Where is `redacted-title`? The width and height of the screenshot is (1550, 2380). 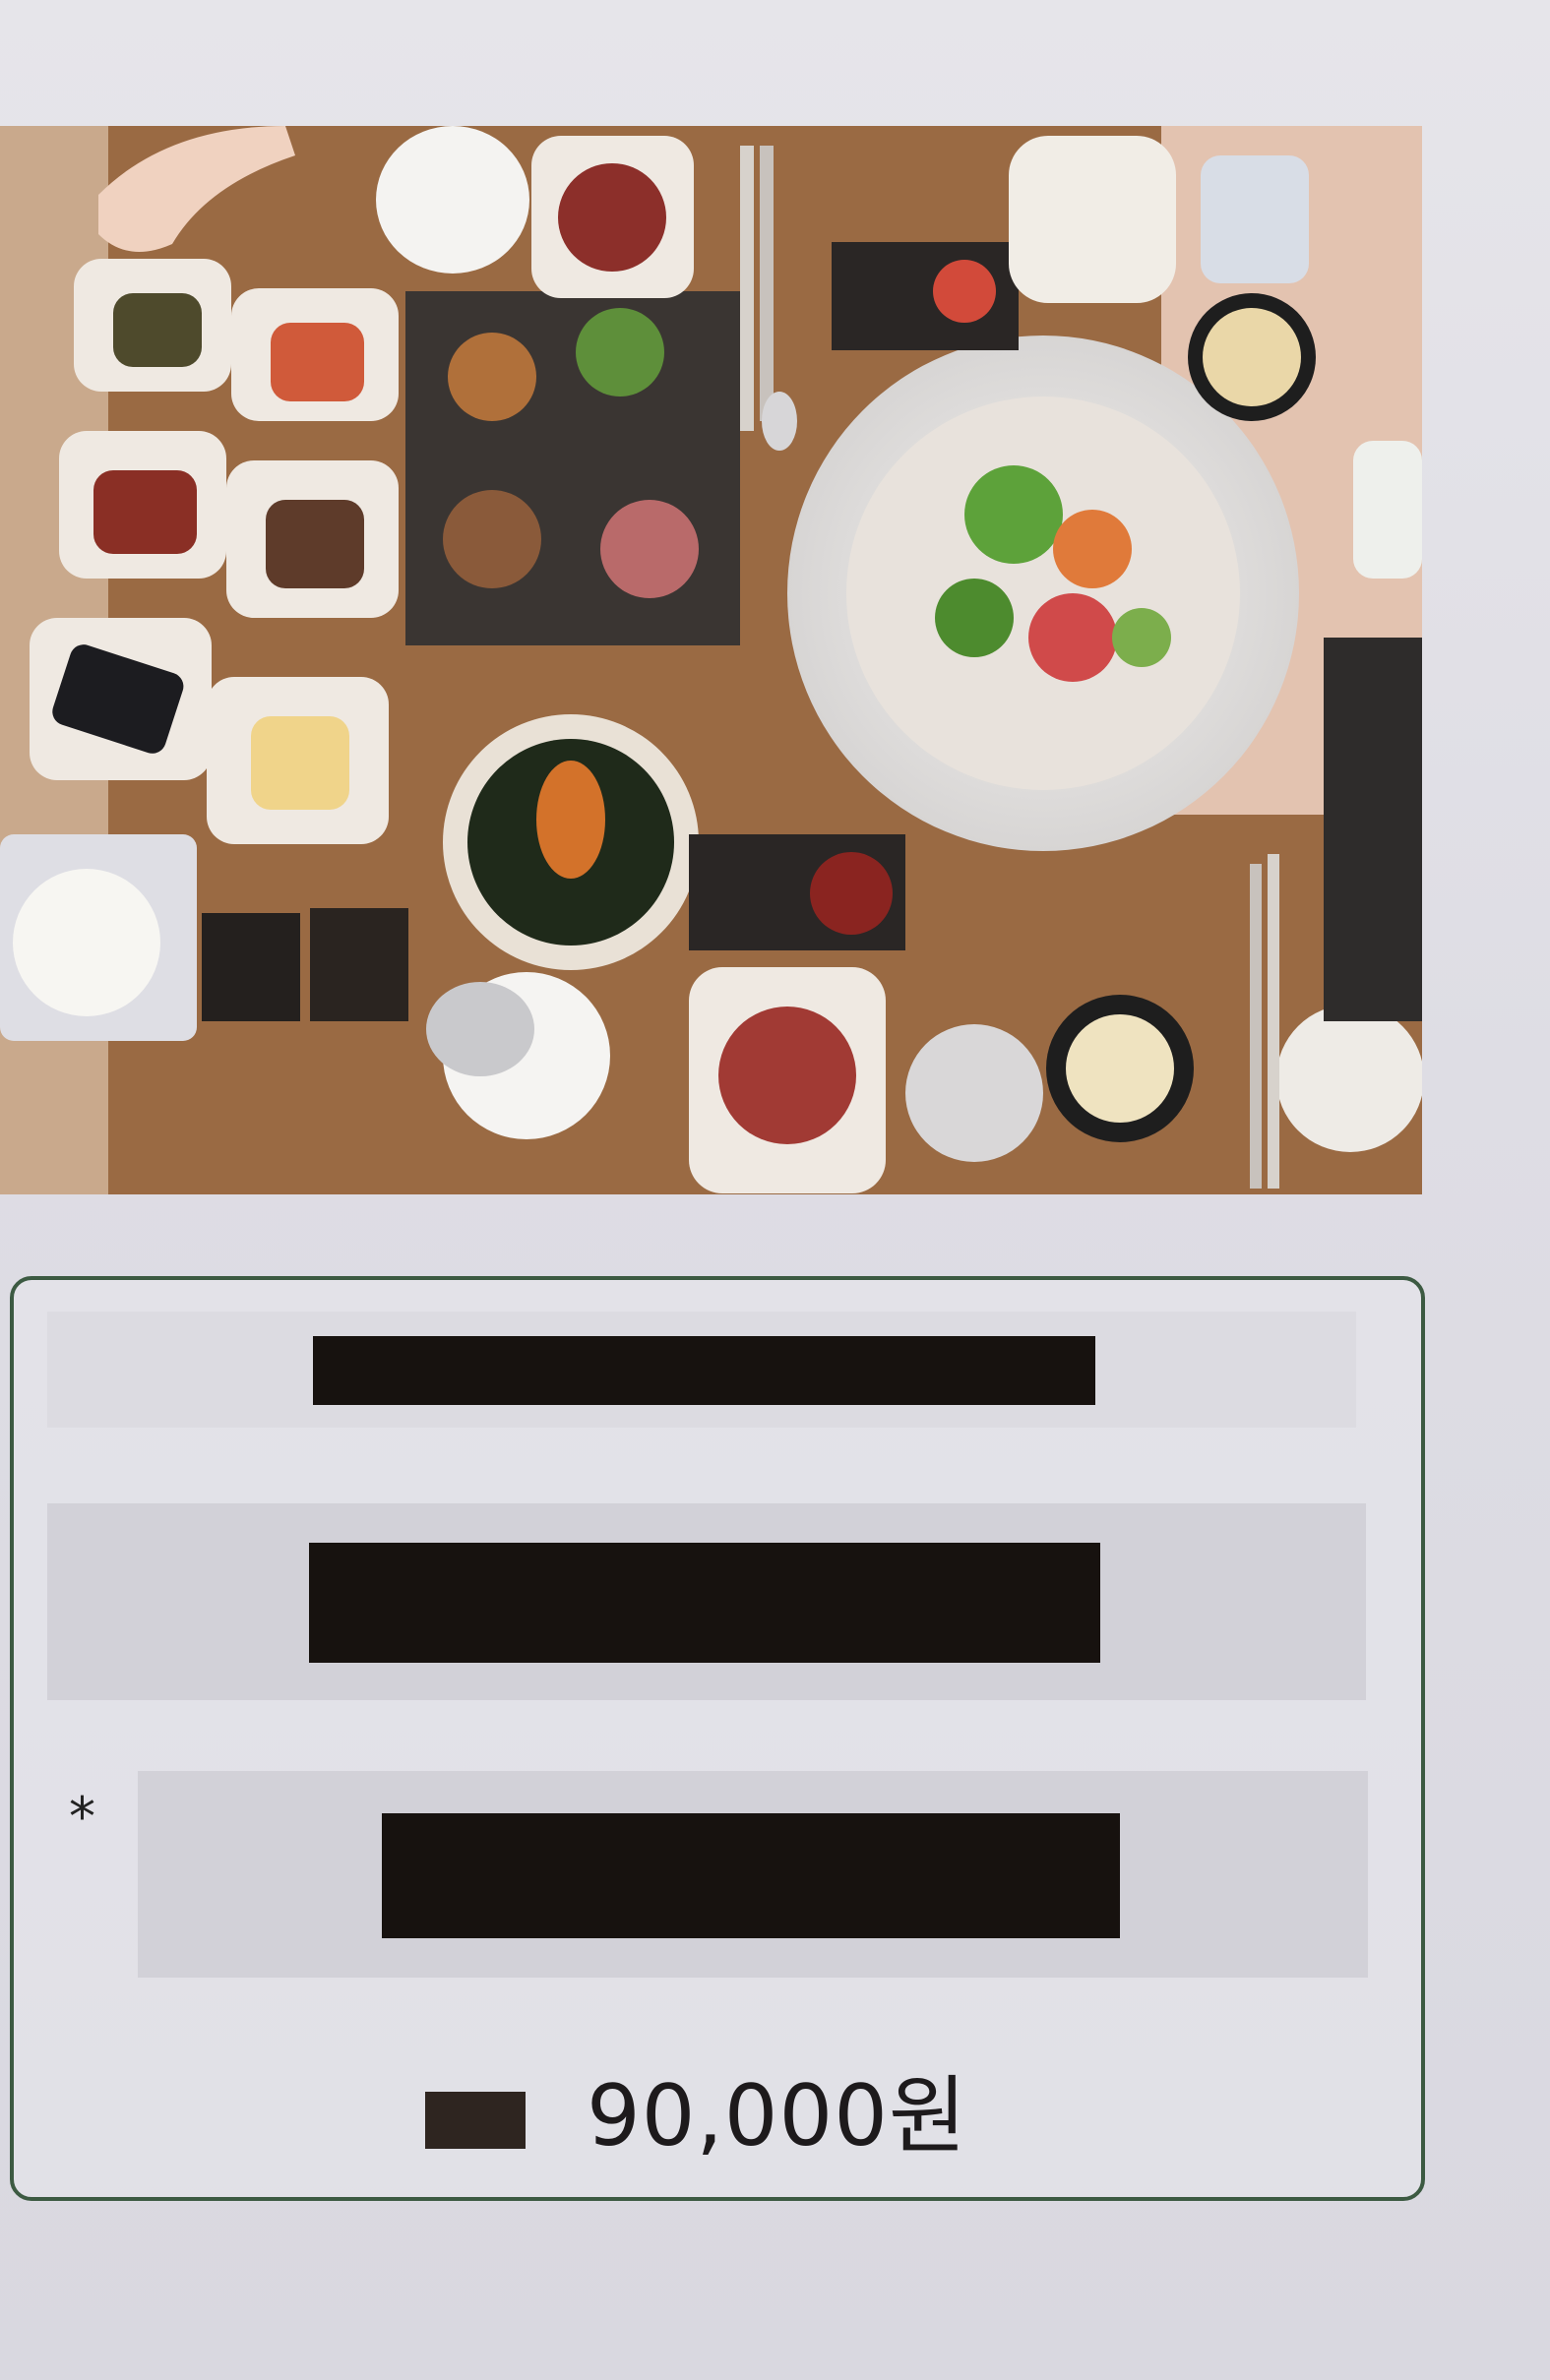 redacted-title is located at coordinates (704, 1370).